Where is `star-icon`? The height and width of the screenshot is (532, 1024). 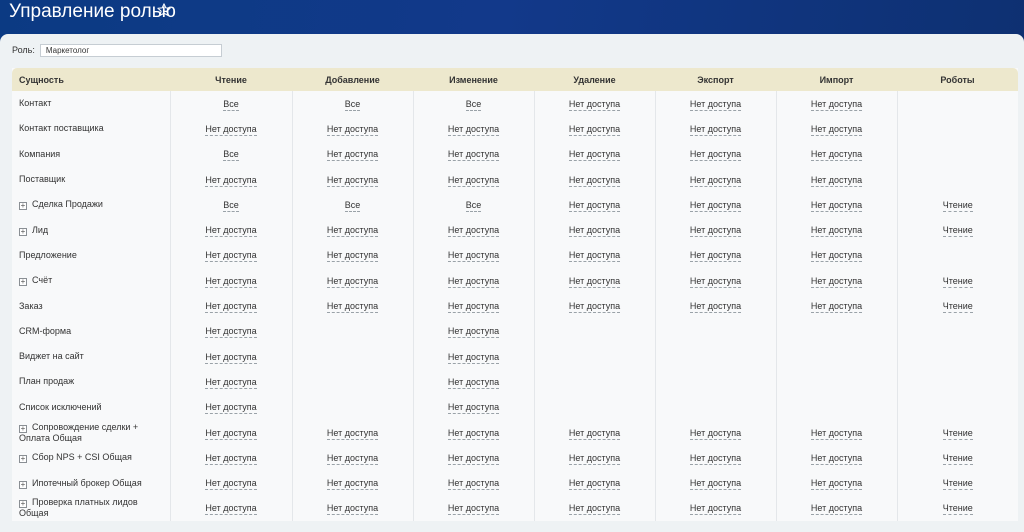 star-icon is located at coordinates (164, 10).